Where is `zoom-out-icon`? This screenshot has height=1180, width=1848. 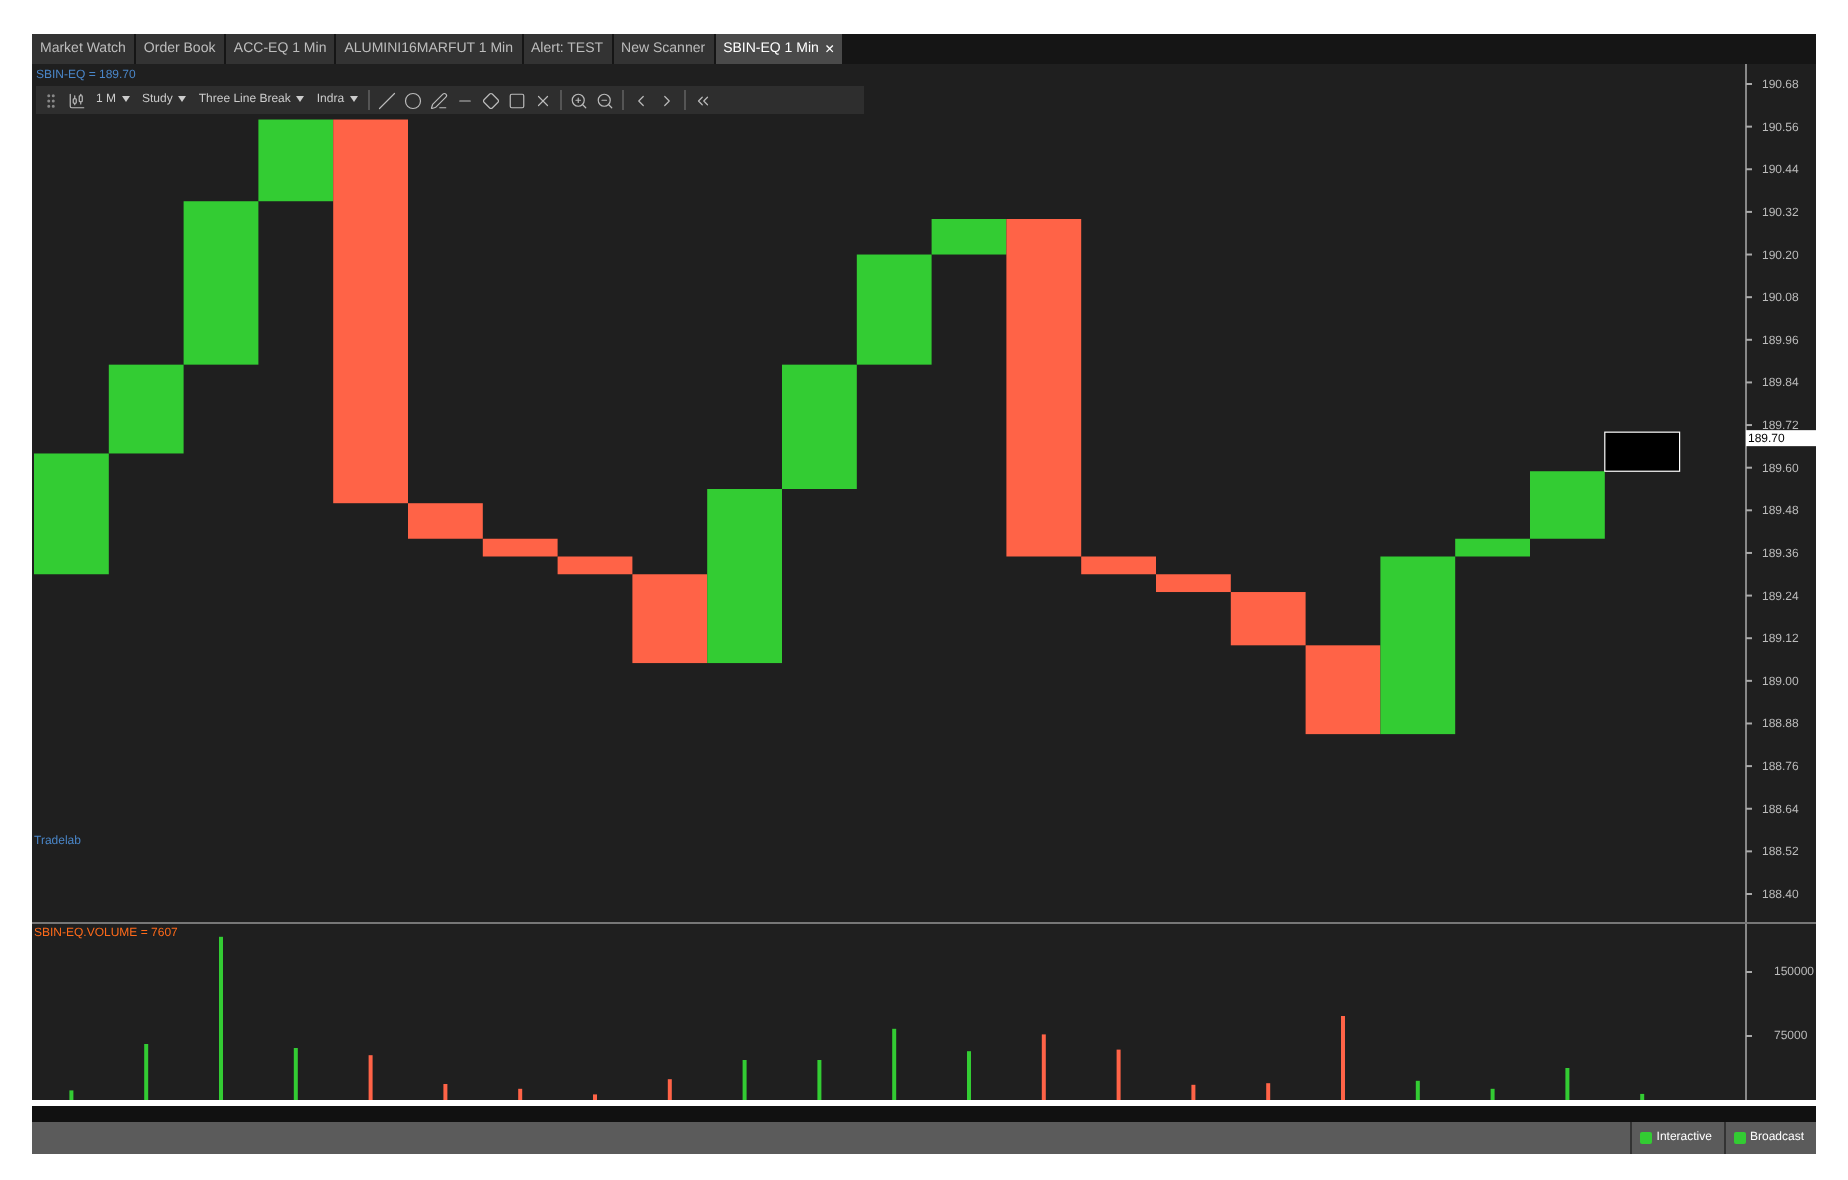 zoom-out-icon is located at coordinates (605, 100).